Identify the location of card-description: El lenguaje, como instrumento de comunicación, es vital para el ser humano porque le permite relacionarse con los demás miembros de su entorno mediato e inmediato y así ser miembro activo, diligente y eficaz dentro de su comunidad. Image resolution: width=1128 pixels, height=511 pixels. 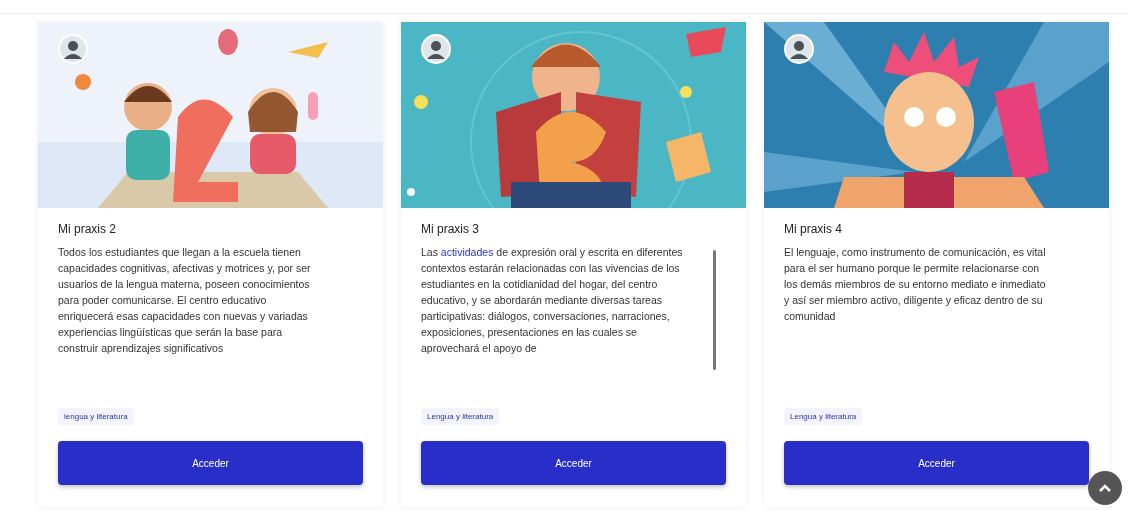
(915, 284).